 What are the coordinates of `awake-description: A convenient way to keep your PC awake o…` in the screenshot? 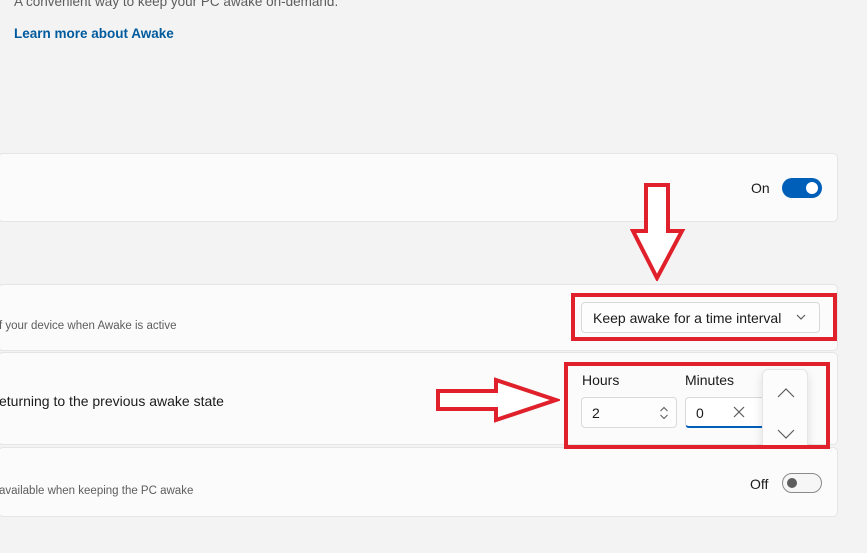 It's located at (176, 4).